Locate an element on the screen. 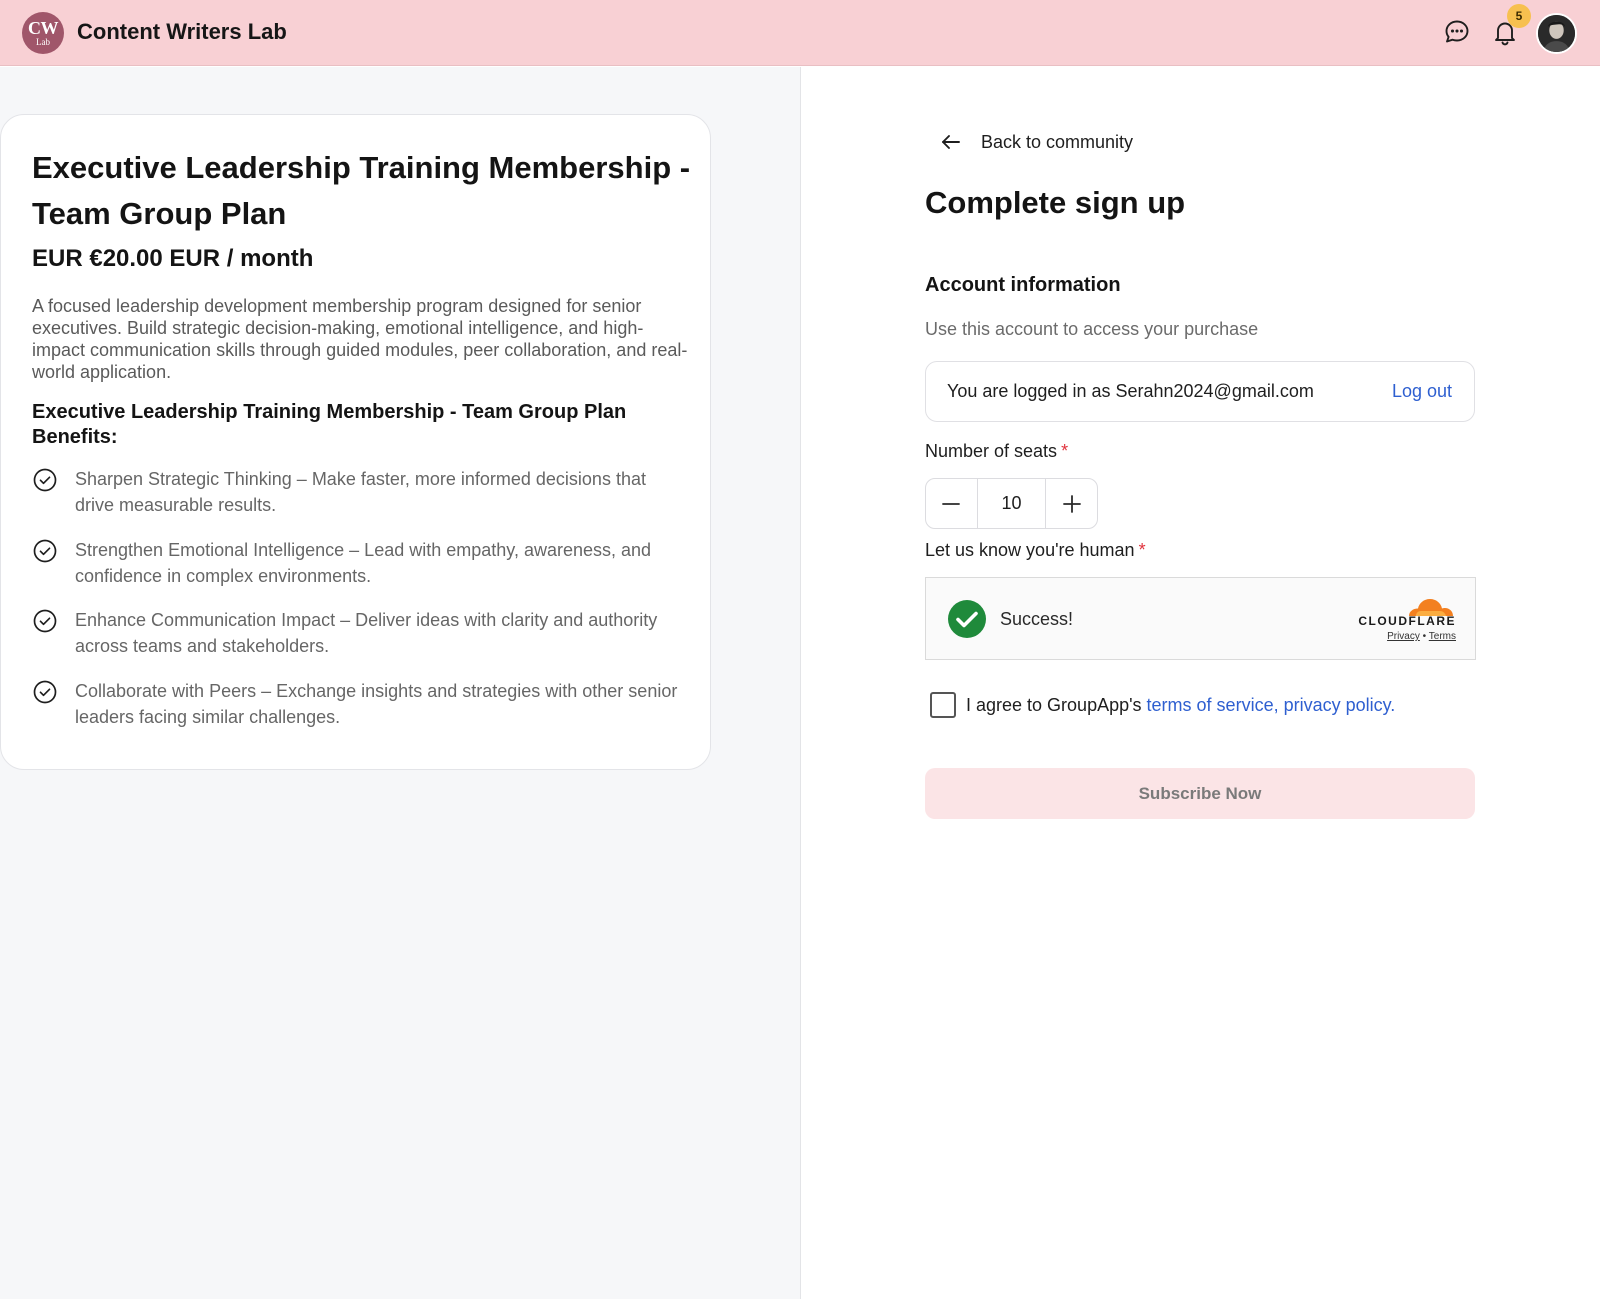  community-title: Content Writers Lab is located at coordinates (182, 32).